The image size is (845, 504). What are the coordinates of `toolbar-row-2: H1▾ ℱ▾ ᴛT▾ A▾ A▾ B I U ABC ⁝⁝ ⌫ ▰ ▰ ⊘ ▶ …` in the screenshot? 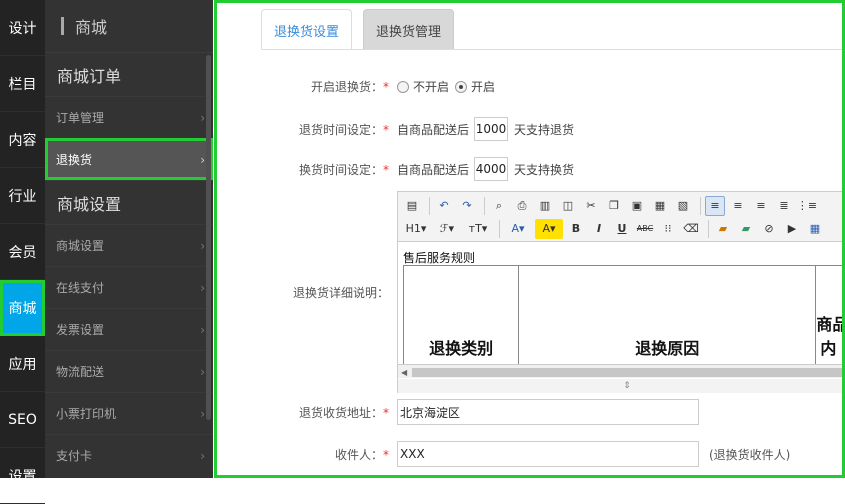 It's located at (623, 228).